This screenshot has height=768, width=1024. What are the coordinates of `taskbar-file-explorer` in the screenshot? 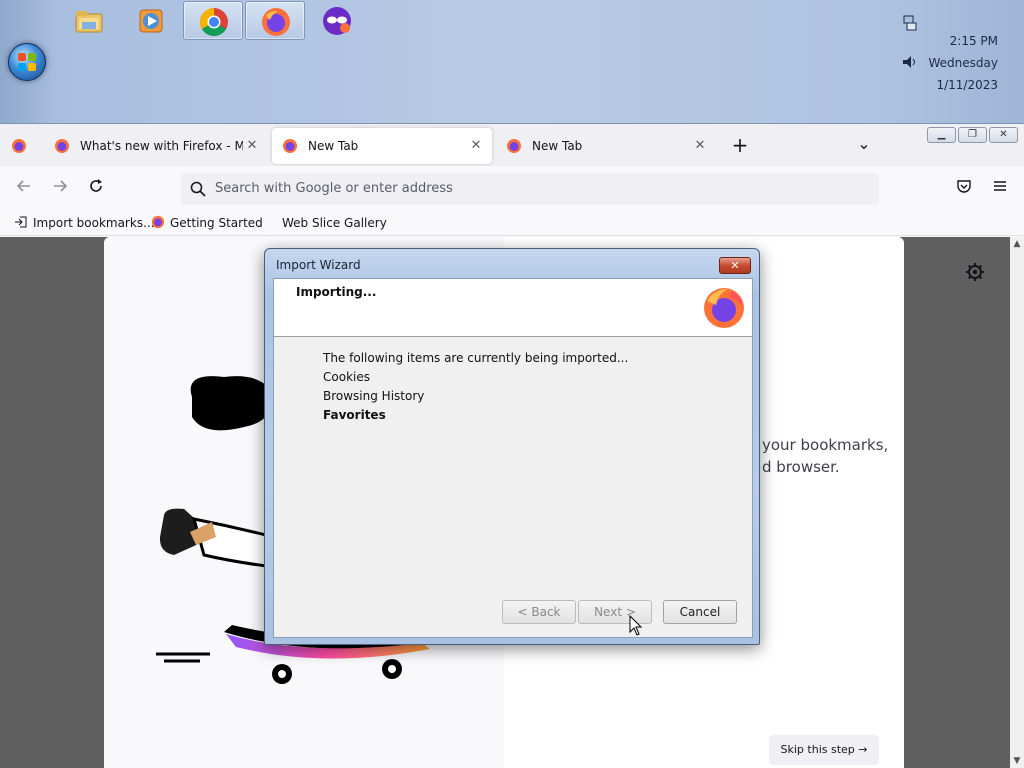 It's located at (89, 20).